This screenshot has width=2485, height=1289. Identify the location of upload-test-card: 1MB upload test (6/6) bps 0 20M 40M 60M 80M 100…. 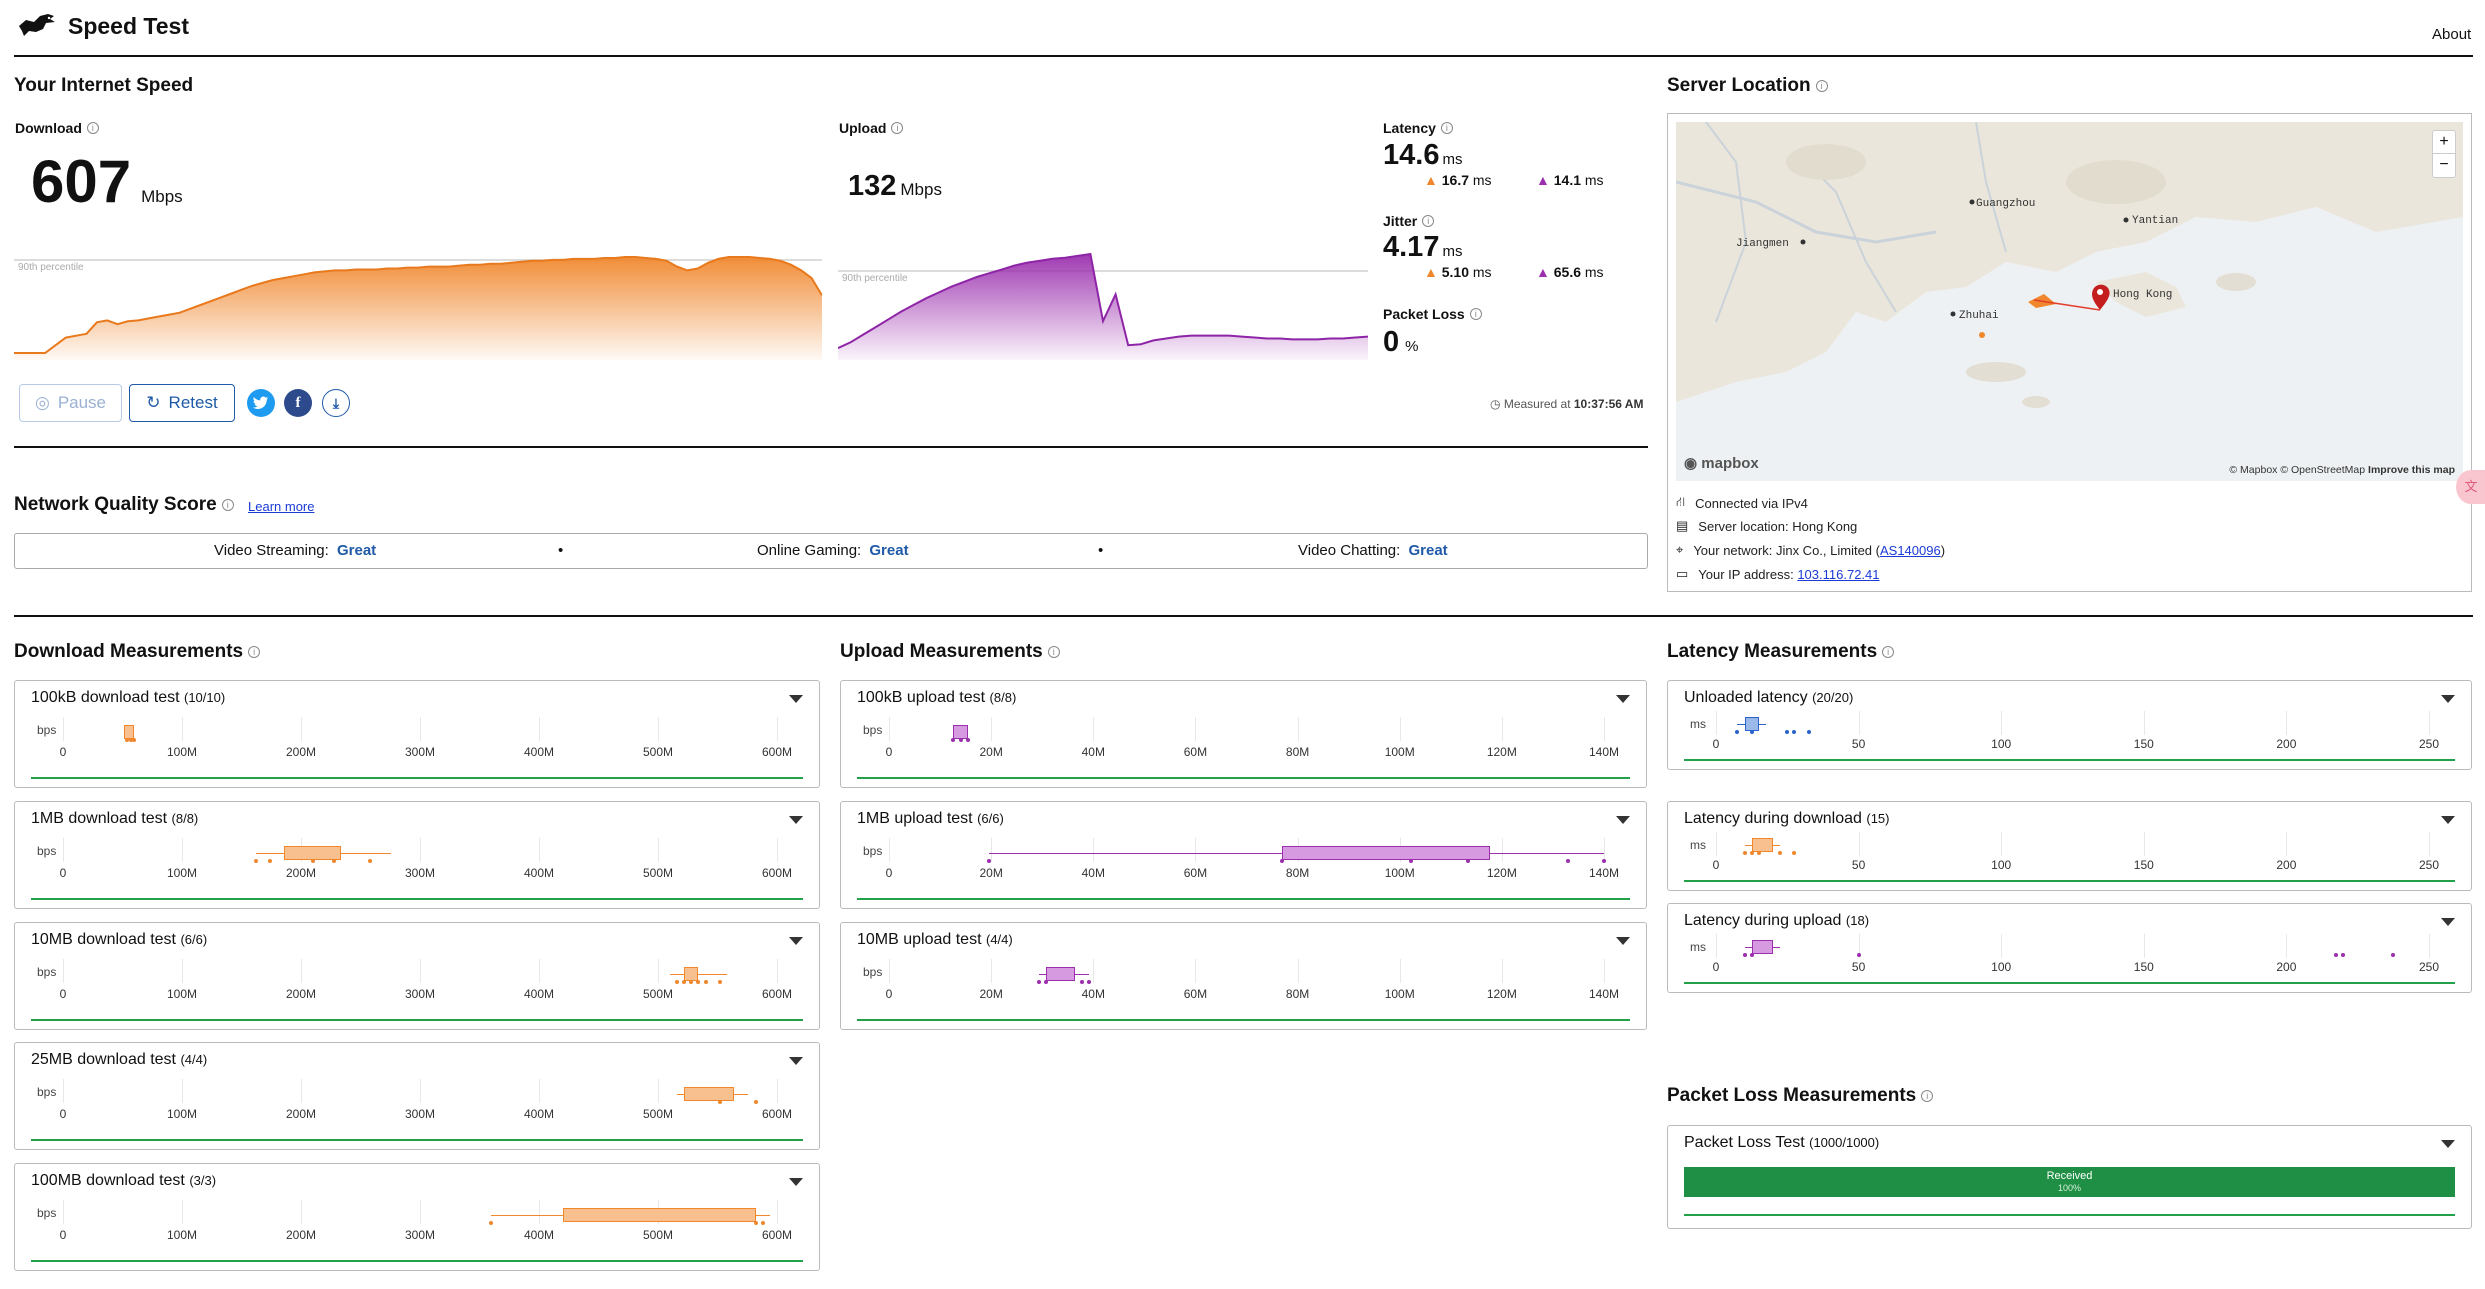
(1243, 855).